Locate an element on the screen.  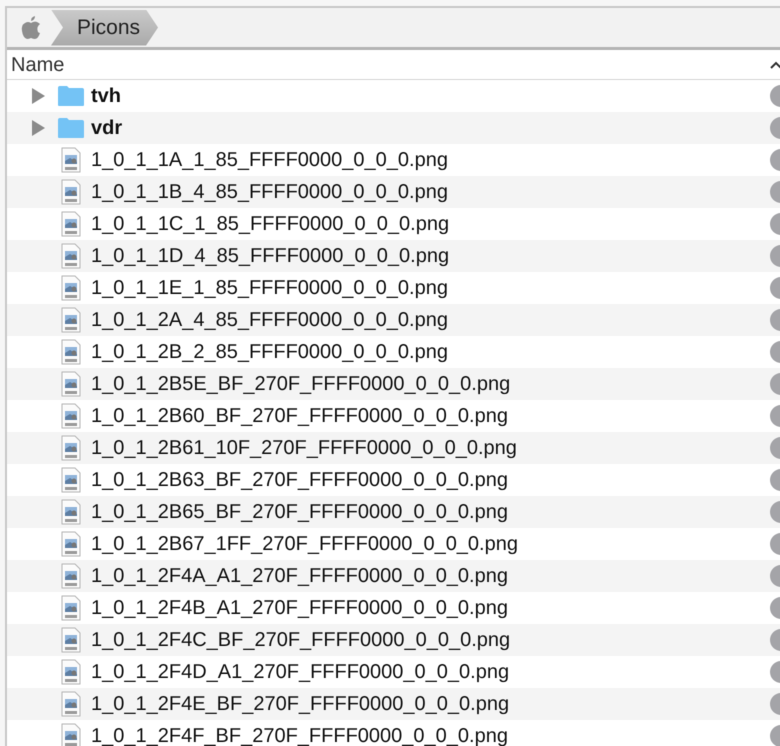
file-name: 1_0_1_2F4D_A1_270F_FFFF0000_0_0_0.png is located at coordinates (300, 672).